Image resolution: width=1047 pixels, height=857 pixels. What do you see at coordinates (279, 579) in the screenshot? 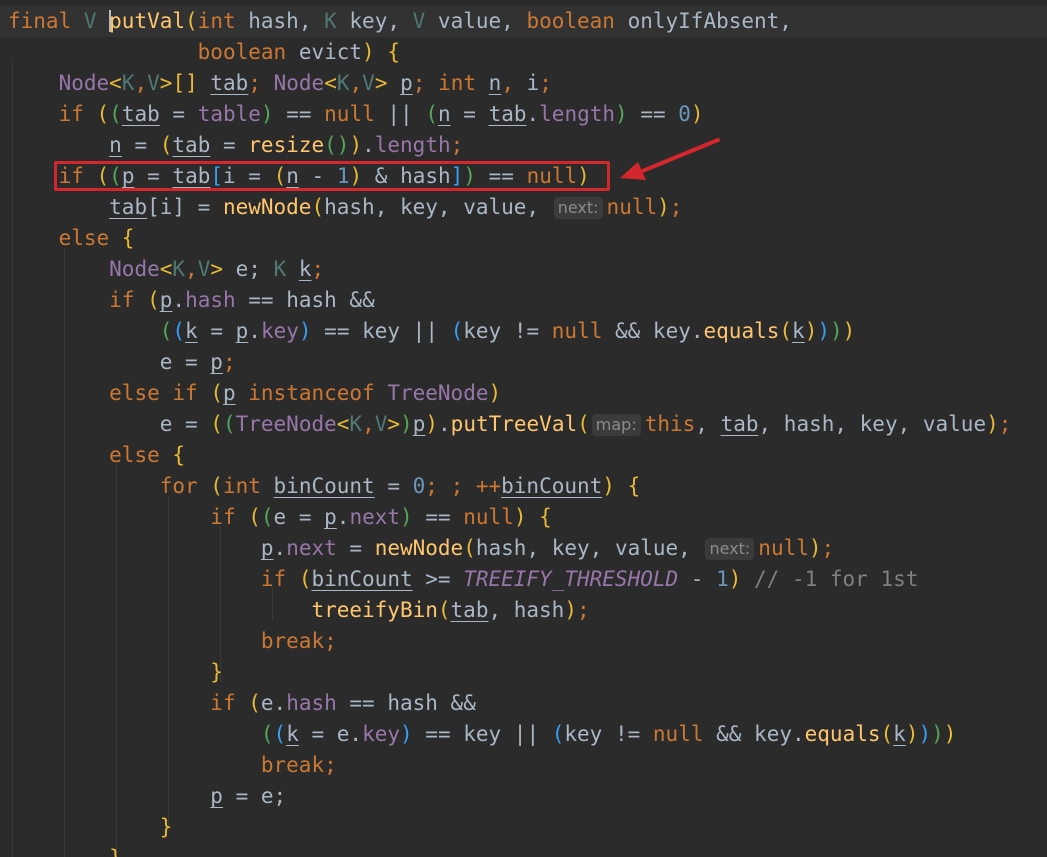
I see `code-token: if` at bounding box center [279, 579].